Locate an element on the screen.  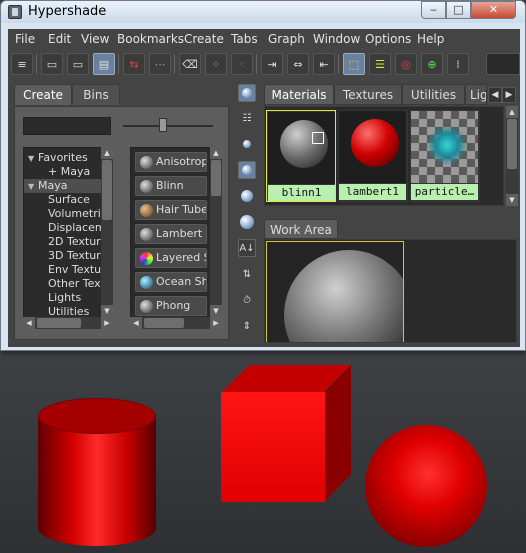
nodes-horizontal-scrollbar: ◀ ▶ is located at coordinates (176, 323).